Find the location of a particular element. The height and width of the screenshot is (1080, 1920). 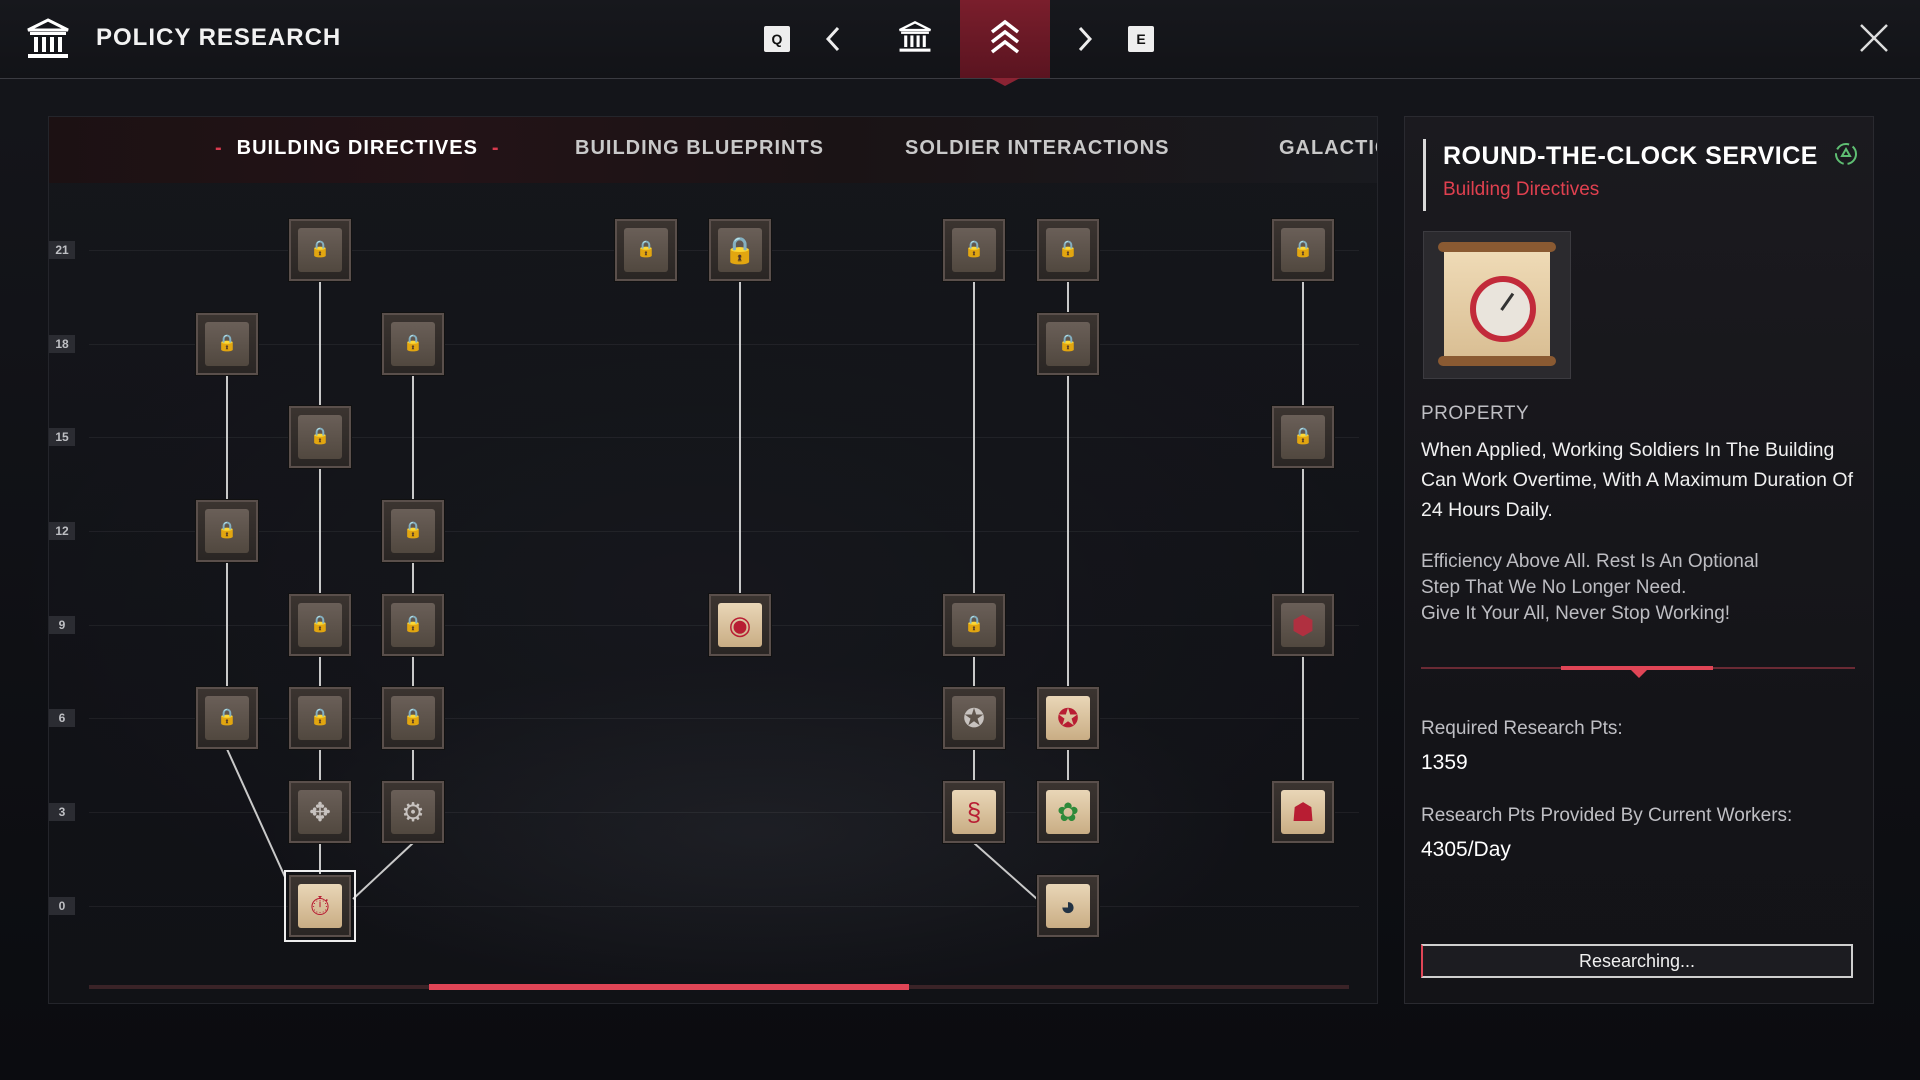

top-bar: POLICY RESEARCH Q E is located at coordinates (960, 43).